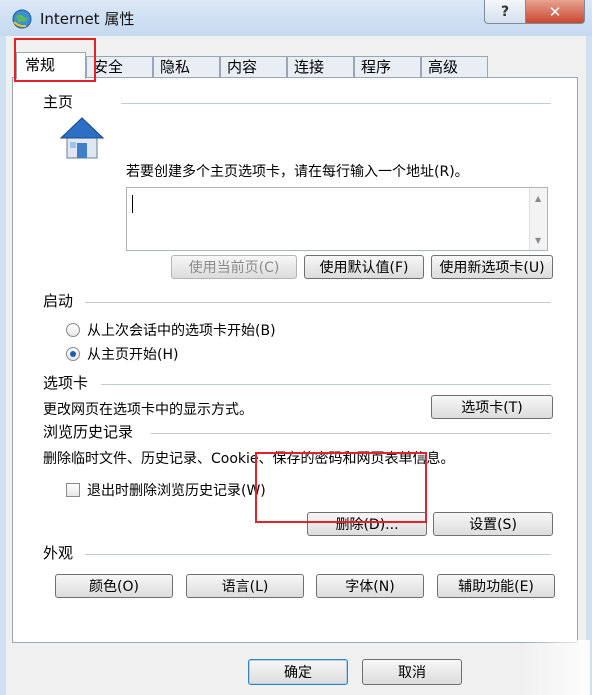  What do you see at coordinates (133, 355) in the screenshot?
I see `radio-home-page-label: 从主页开始(H)` at bounding box center [133, 355].